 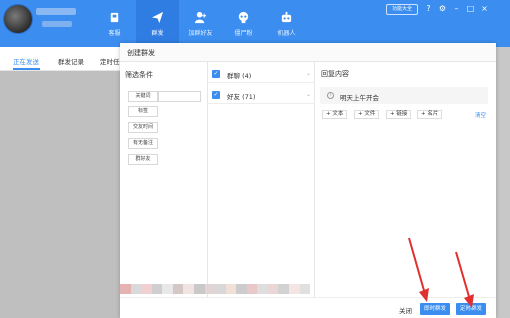 What do you see at coordinates (402, 9) in the screenshot?
I see `feature-list-button: 功能大全` at bounding box center [402, 9].